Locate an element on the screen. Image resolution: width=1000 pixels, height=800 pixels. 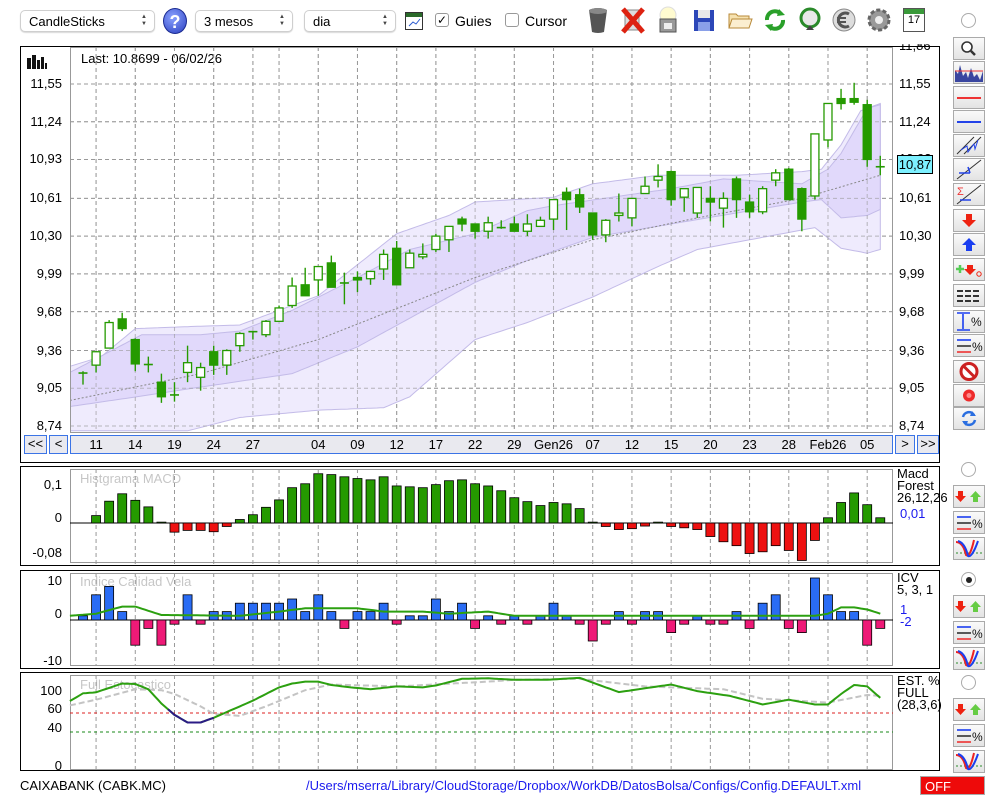
macd-signals-button is located at coordinates (969, 496).